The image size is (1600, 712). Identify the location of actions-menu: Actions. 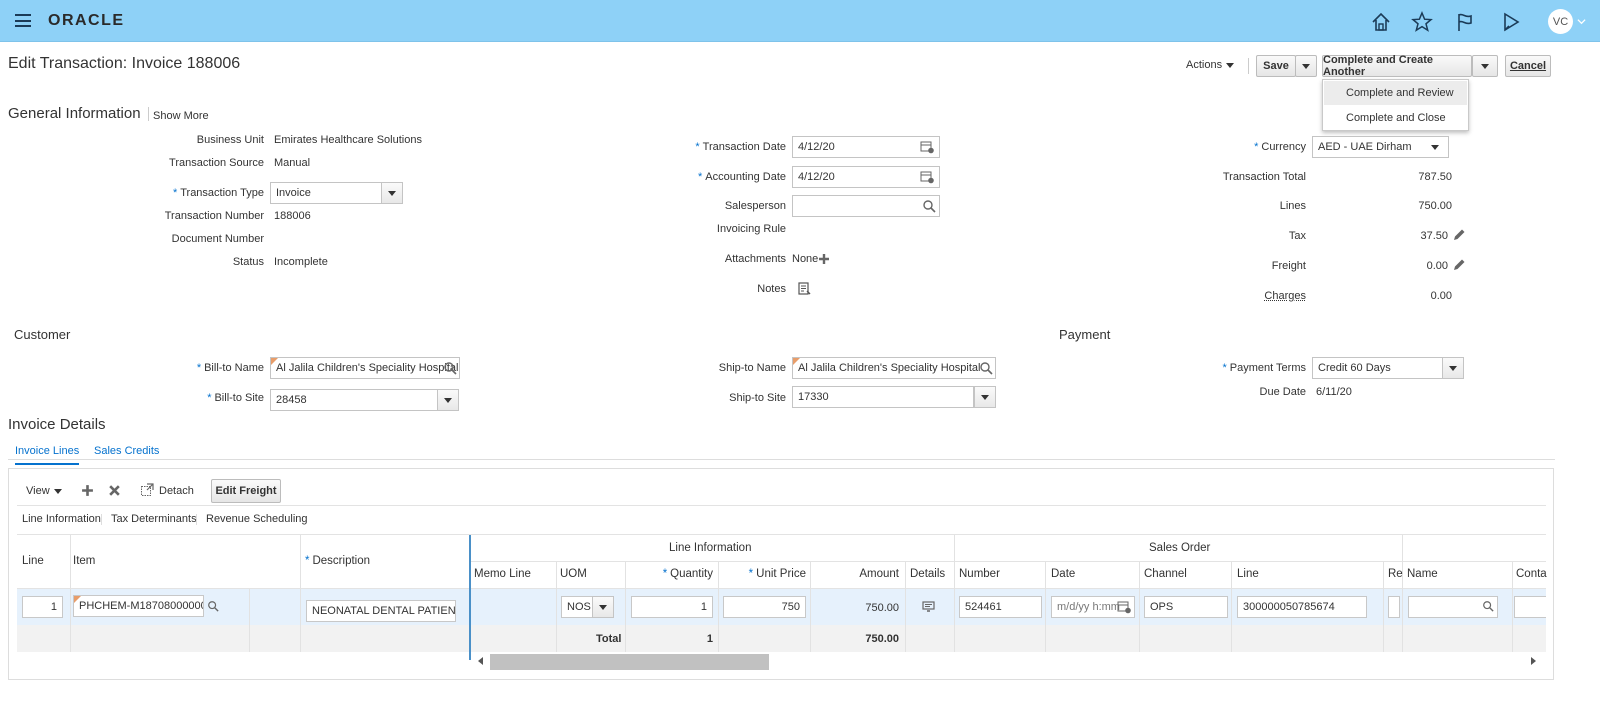
(1210, 65).